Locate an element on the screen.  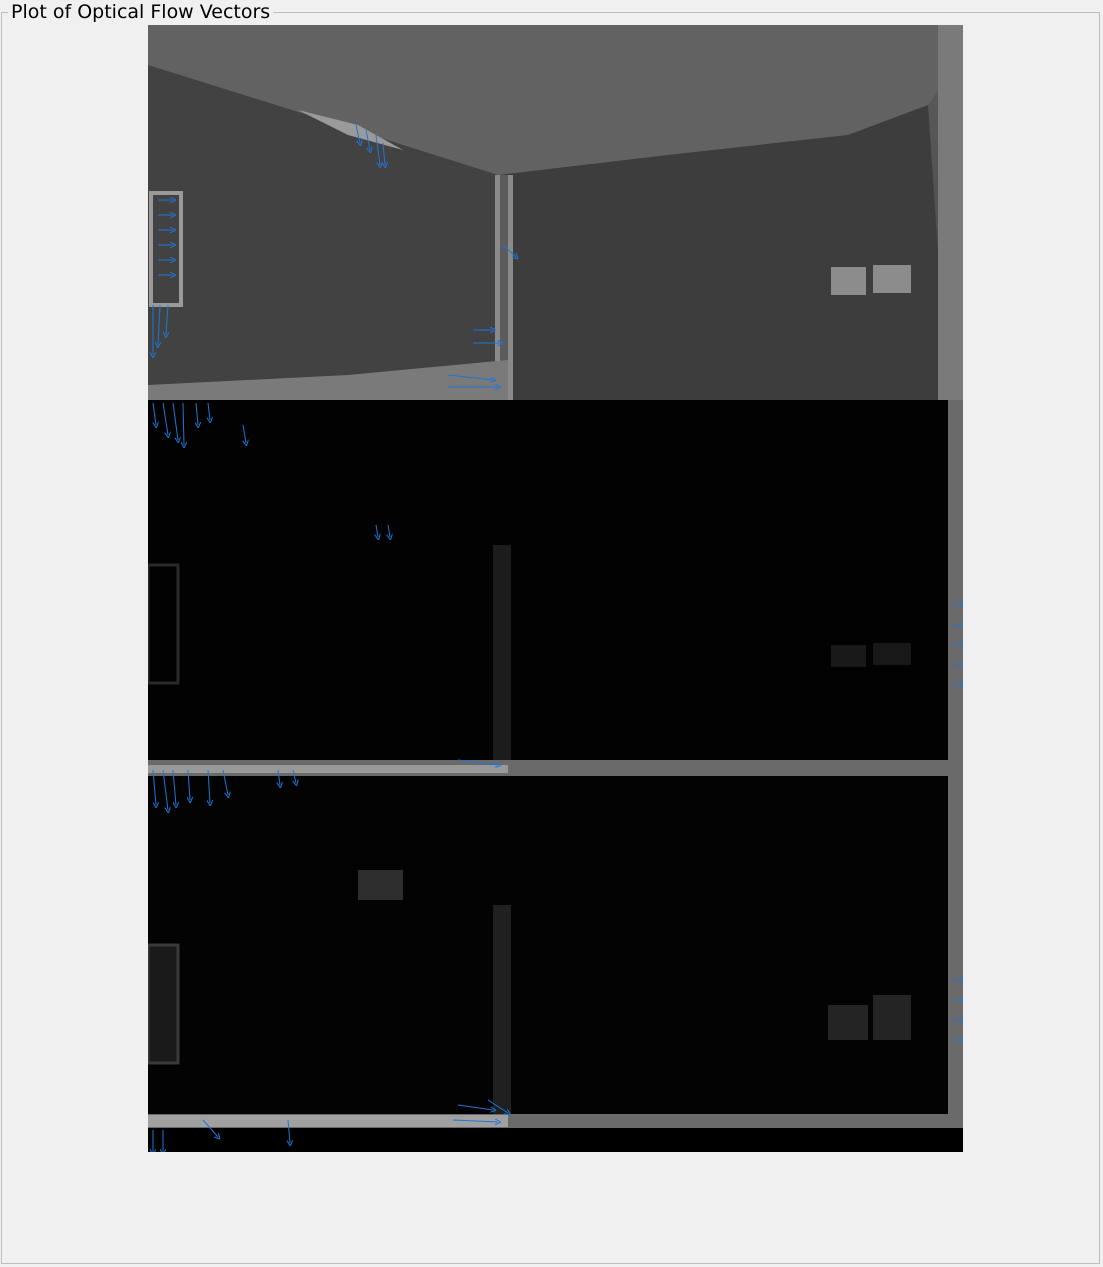
panel-title: Plot of Optical Flow Vectors is located at coordinates (141, 12).